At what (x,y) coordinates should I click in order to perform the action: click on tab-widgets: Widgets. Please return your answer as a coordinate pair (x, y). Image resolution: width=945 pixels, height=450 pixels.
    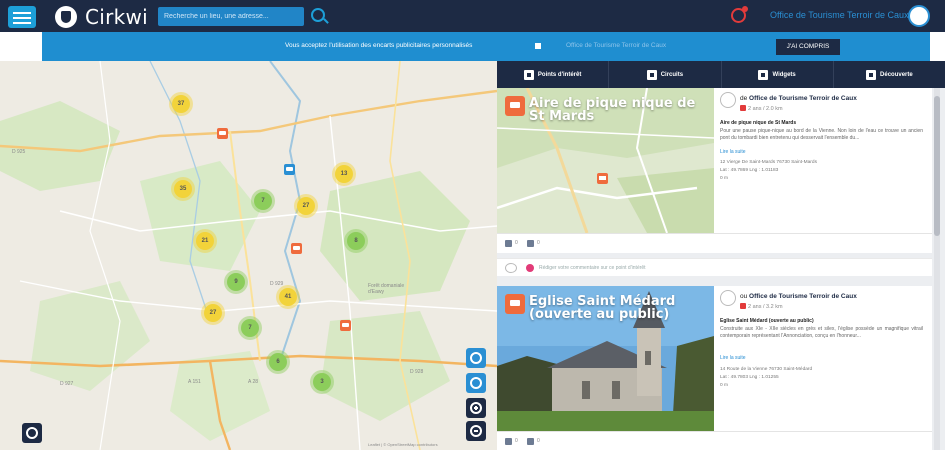
    Looking at the image, I should click on (778, 74).